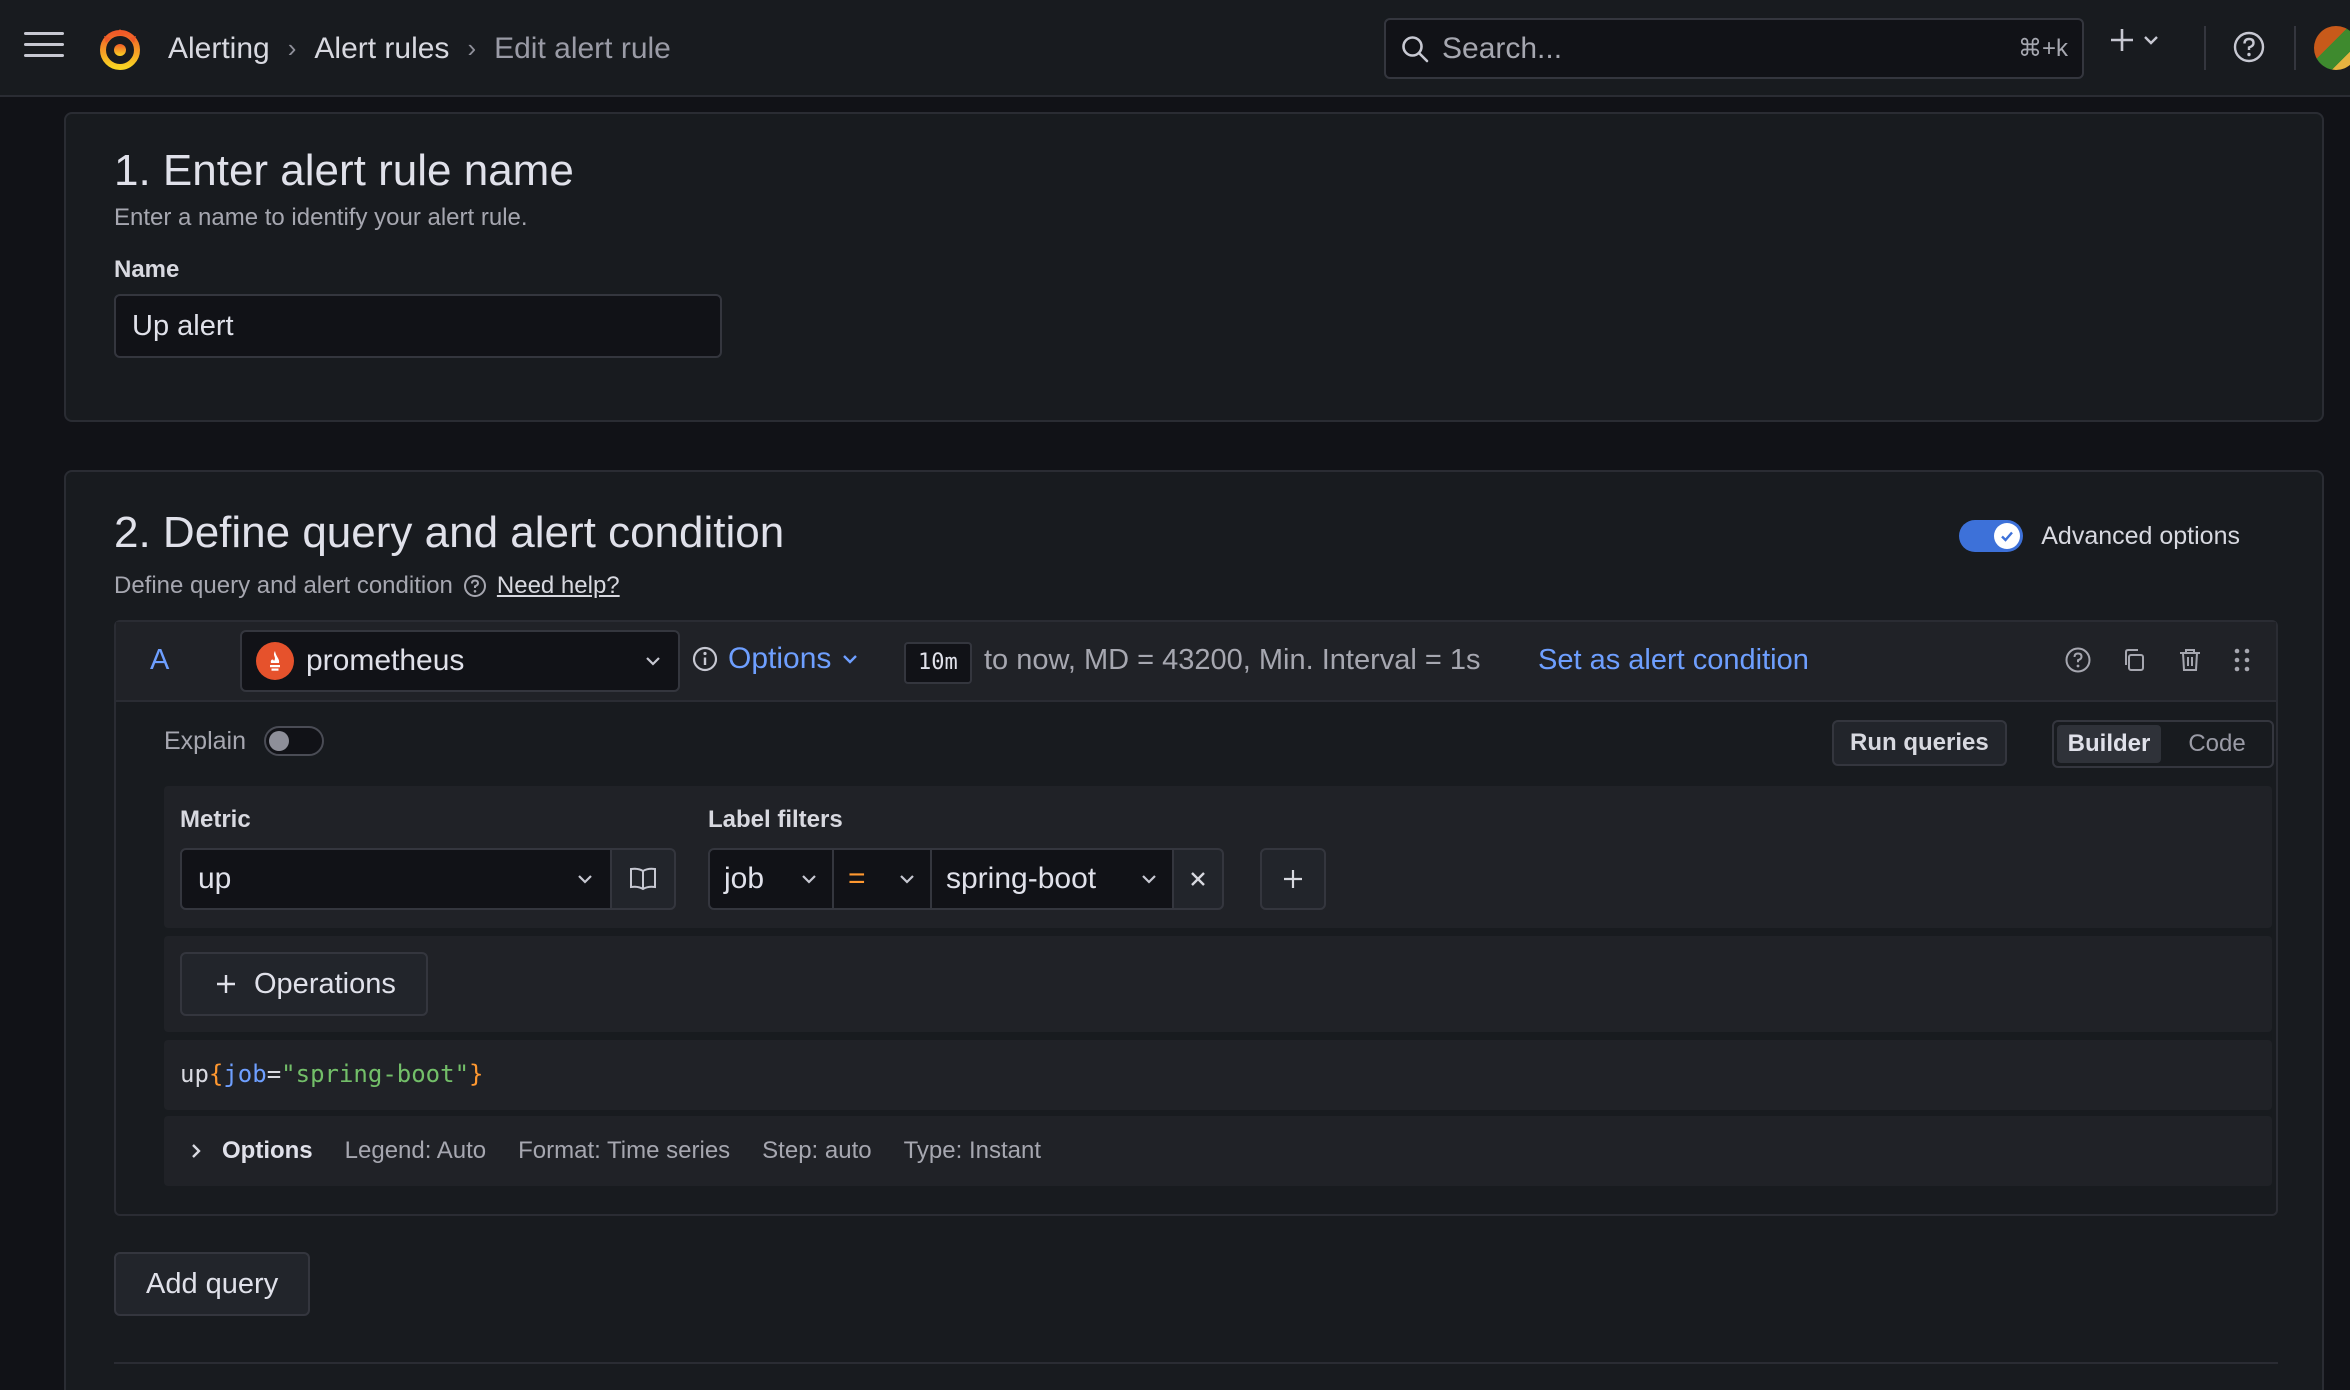 The height and width of the screenshot is (1390, 2350). What do you see at coordinates (245, 1074) in the screenshot?
I see `promql-key: job` at bounding box center [245, 1074].